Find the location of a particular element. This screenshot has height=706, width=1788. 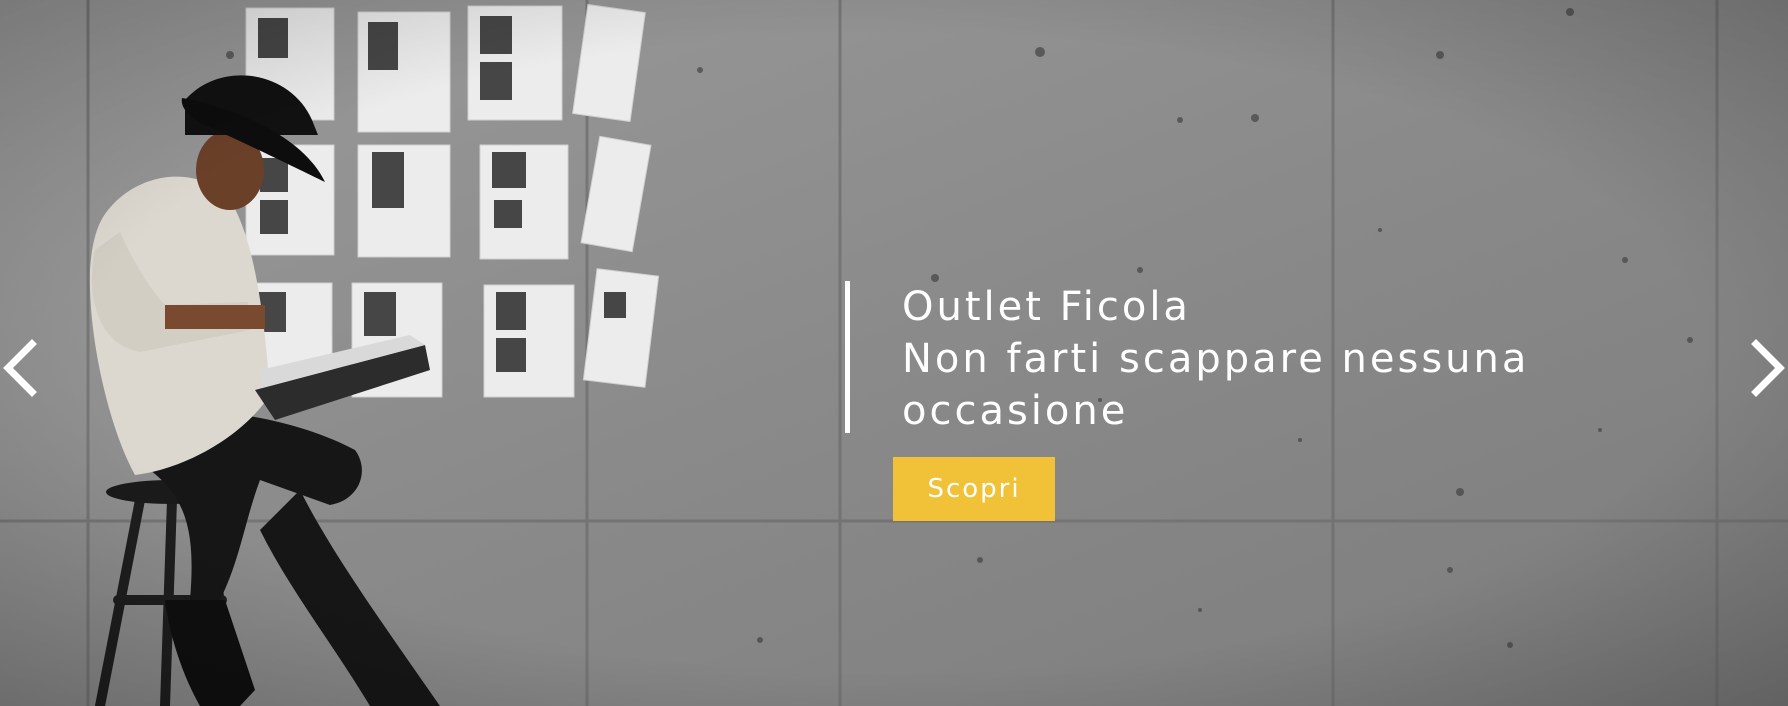

chevron-right-icon is located at coordinates (1768, 368).